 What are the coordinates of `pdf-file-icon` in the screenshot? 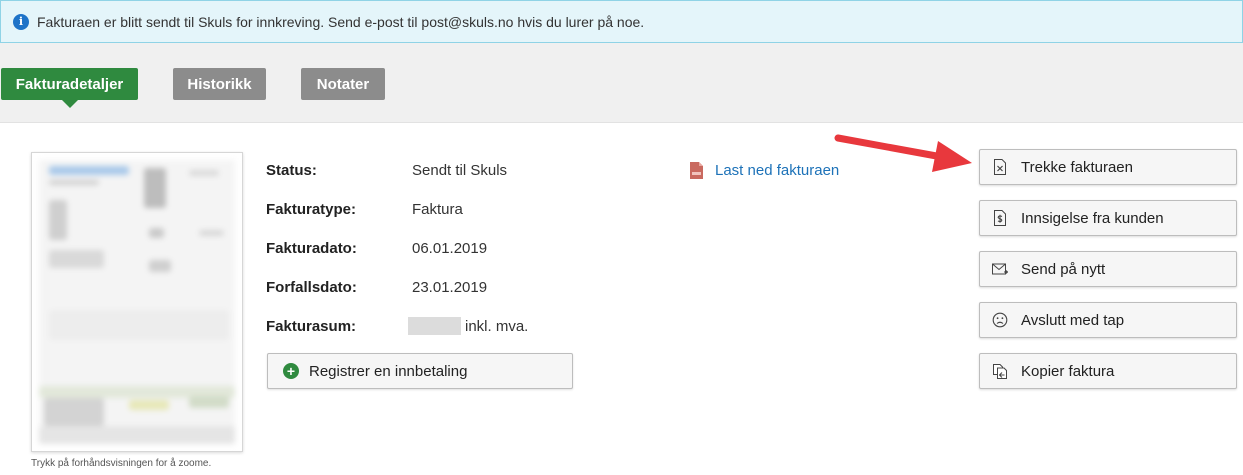 It's located at (696, 170).